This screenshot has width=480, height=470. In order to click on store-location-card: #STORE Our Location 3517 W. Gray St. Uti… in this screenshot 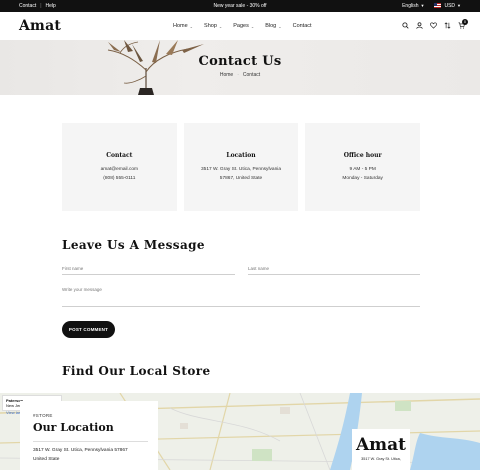, I will do `click(89, 435)`.